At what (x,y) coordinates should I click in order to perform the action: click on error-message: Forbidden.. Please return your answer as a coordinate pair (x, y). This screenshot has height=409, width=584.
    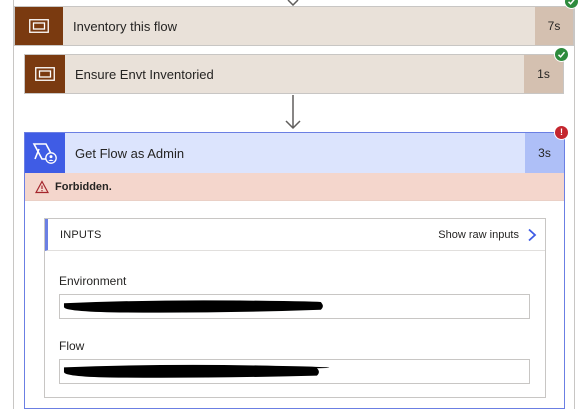
    Looking at the image, I should click on (83, 186).